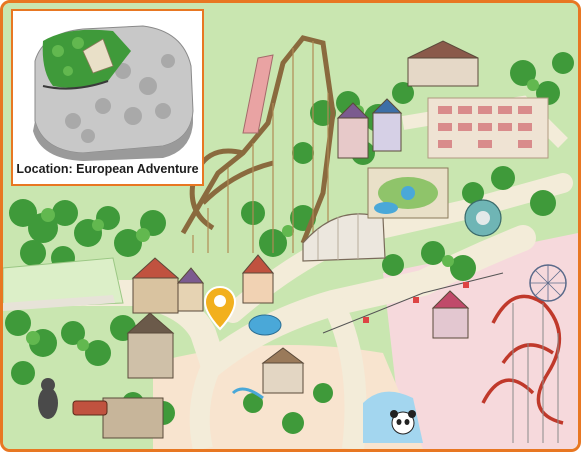 The image size is (581, 452). I want to click on location-label: Location: European Adventure, so click(107, 169).